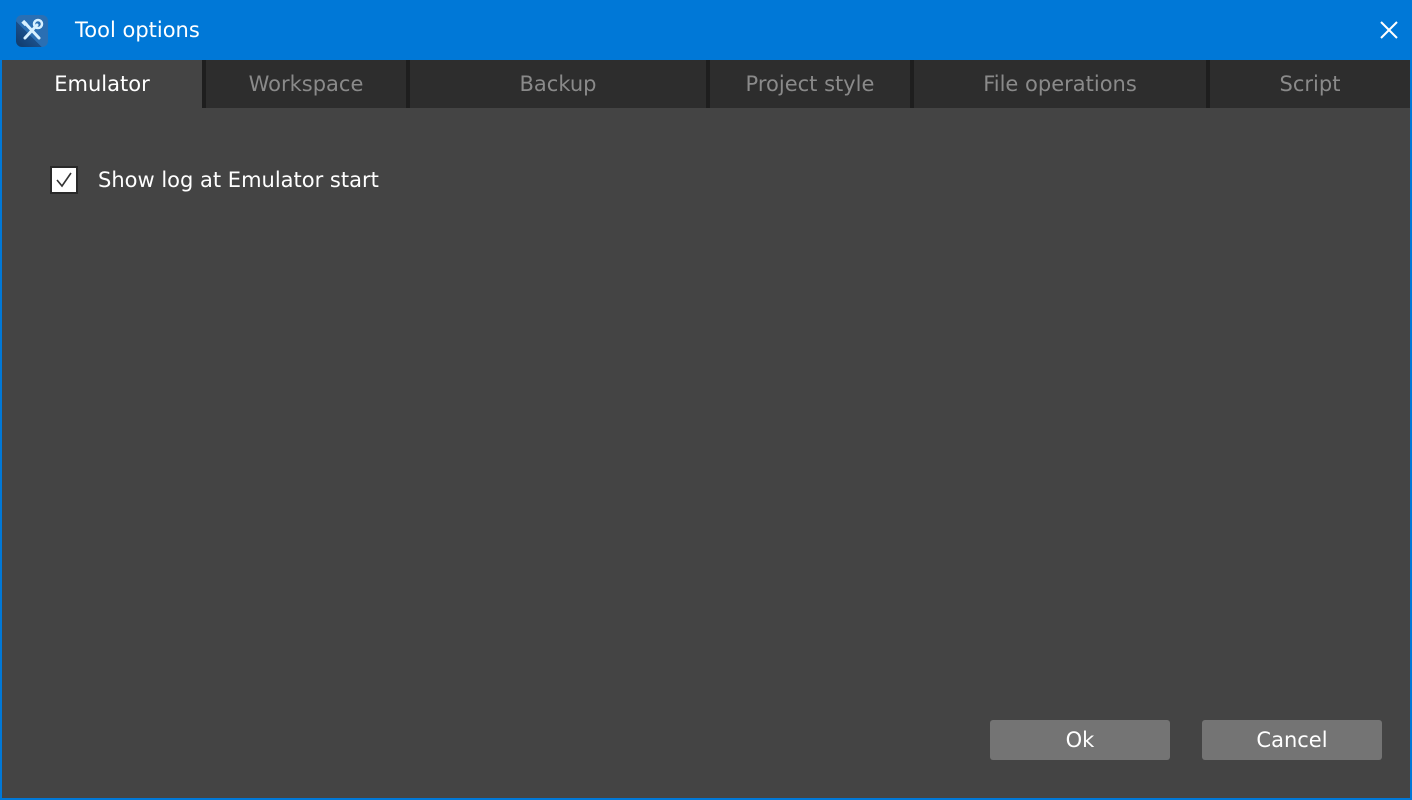 This screenshot has width=1412, height=800. I want to click on show-log-checkbox-label: Show log at Emulator start, so click(238, 180).